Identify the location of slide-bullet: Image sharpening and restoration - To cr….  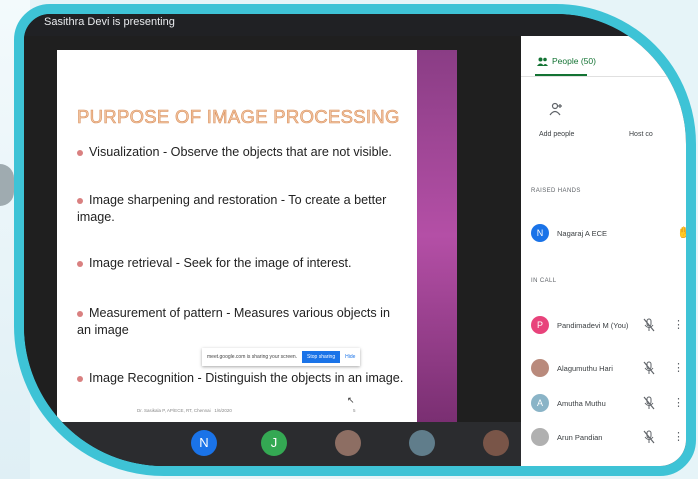
(242, 209).